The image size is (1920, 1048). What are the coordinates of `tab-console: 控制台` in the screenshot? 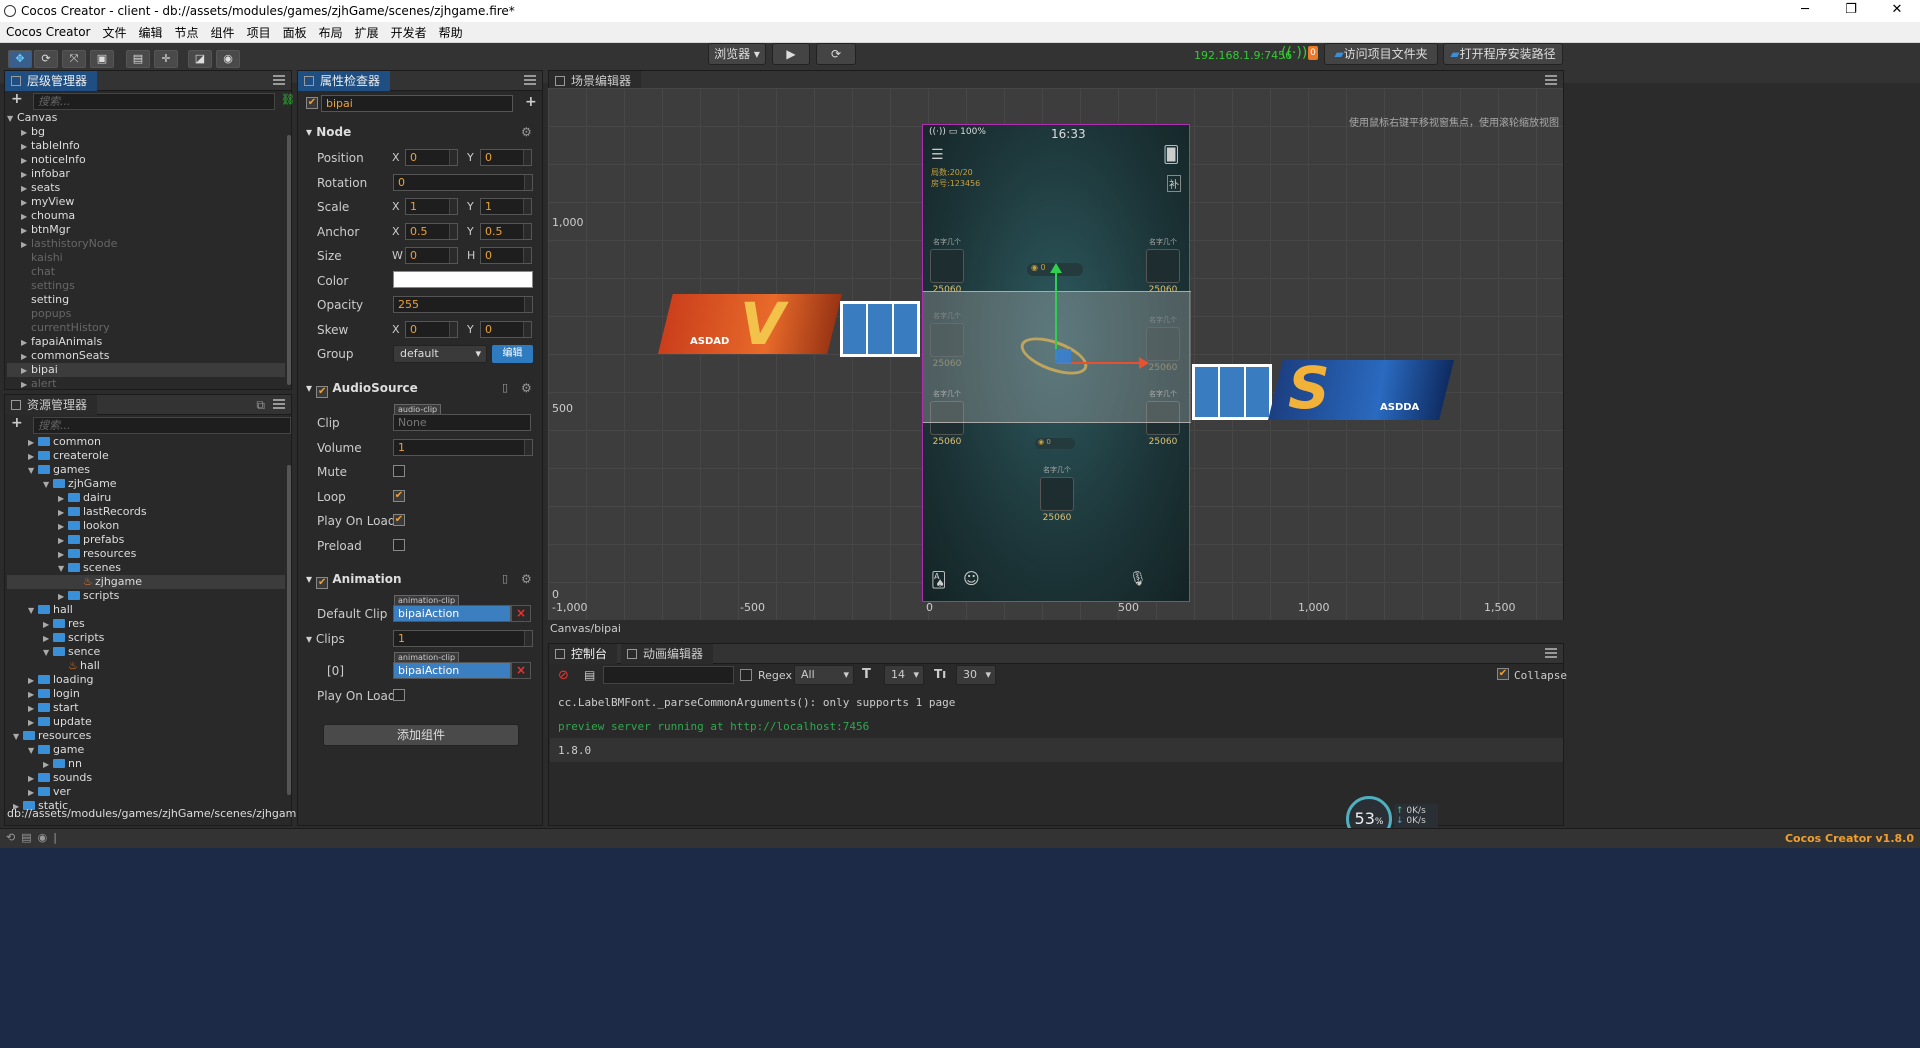 It's located at (583, 653).